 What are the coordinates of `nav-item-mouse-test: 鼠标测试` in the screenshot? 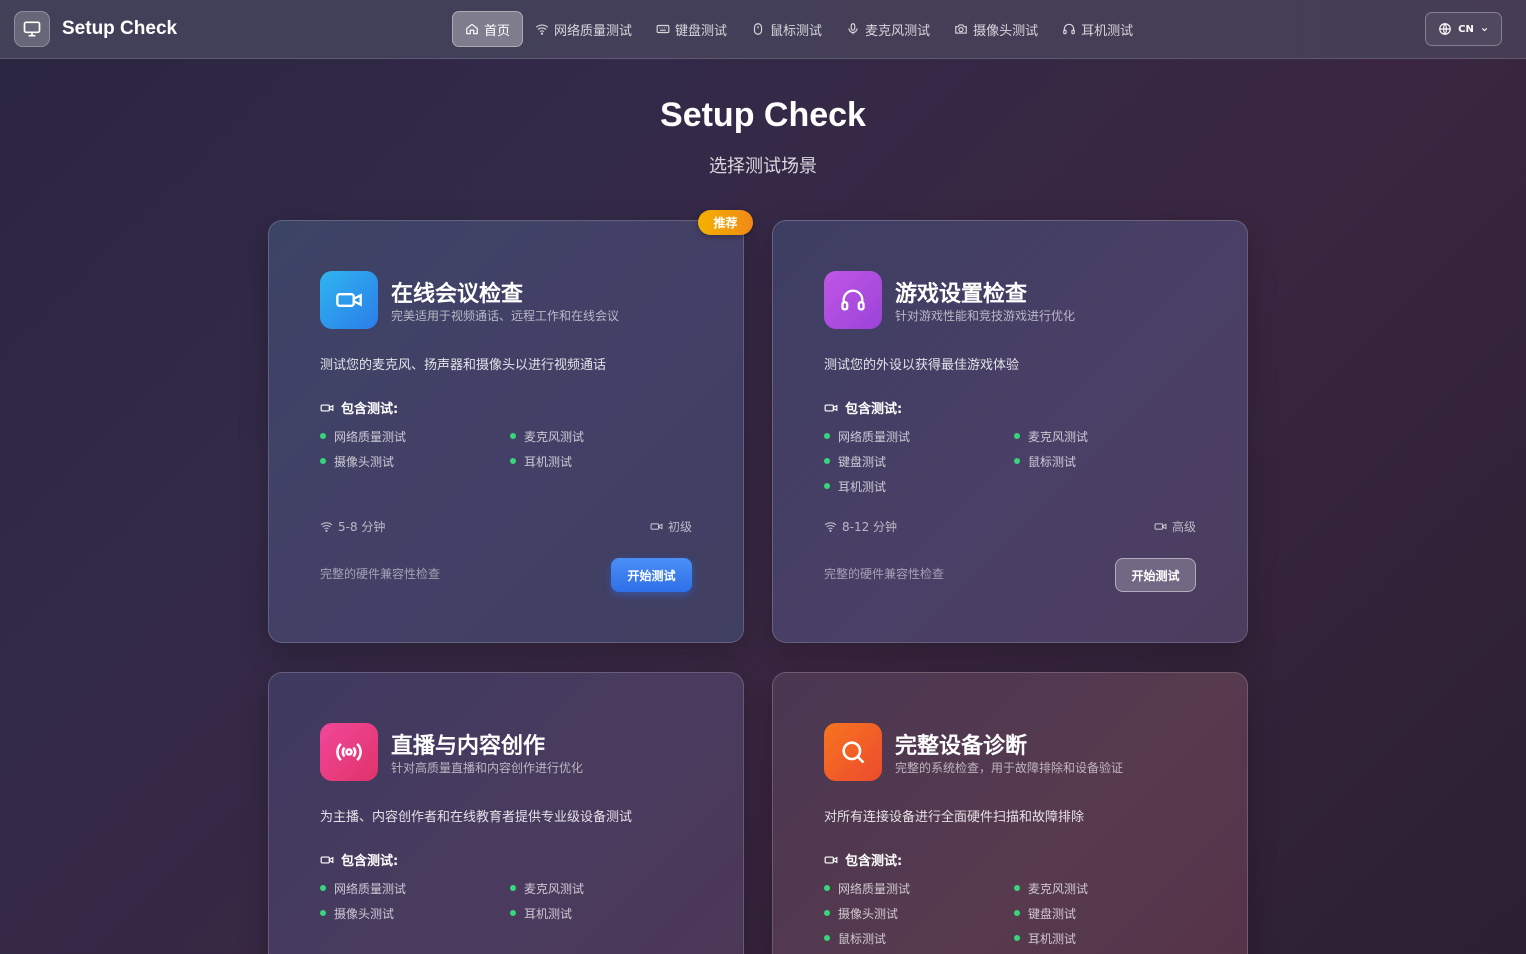 It's located at (786, 29).